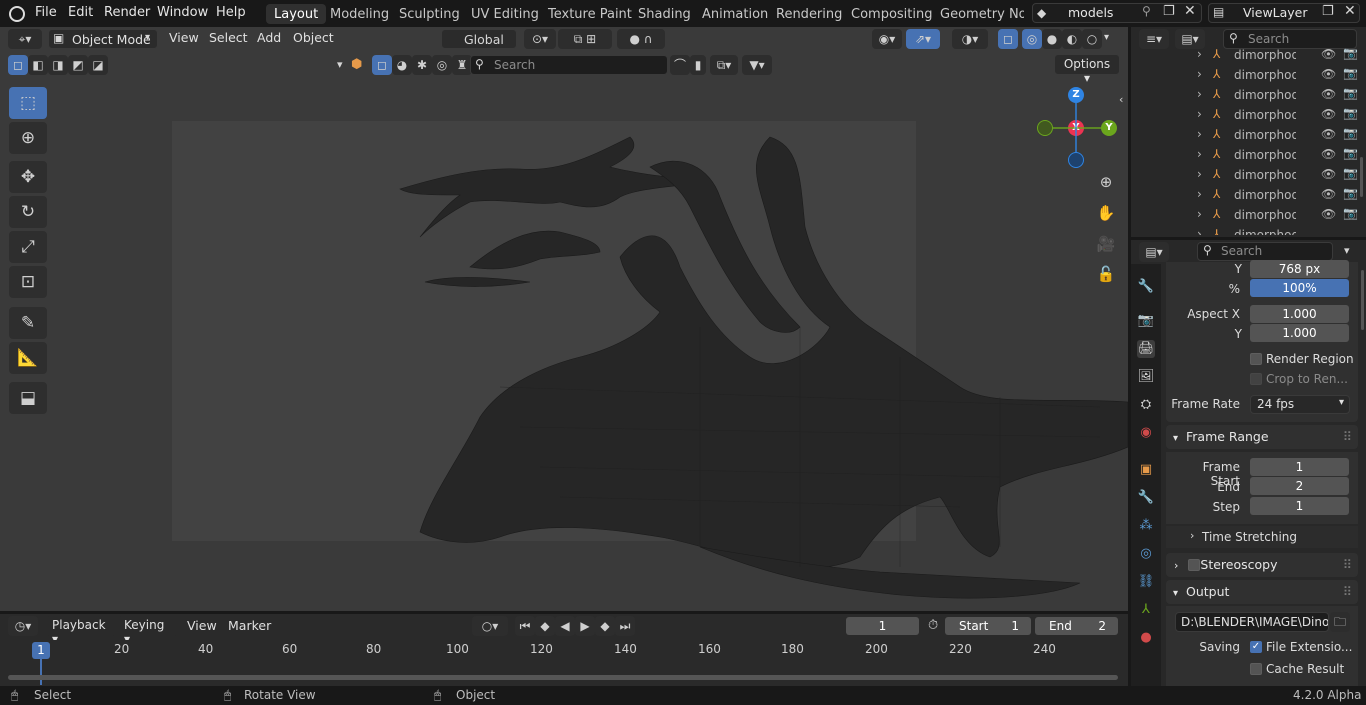 This screenshot has width=1366, height=705. Describe the element at coordinates (23, 626) in the screenshot. I see `timeline-editor-type-icon: ◷▾` at that location.